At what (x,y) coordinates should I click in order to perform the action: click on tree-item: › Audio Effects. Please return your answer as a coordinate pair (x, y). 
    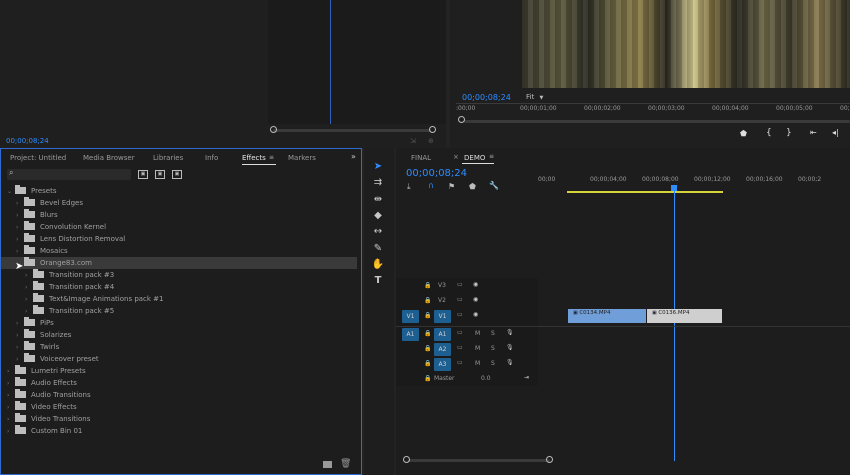
    Looking at the image, I should click on (179, 383).